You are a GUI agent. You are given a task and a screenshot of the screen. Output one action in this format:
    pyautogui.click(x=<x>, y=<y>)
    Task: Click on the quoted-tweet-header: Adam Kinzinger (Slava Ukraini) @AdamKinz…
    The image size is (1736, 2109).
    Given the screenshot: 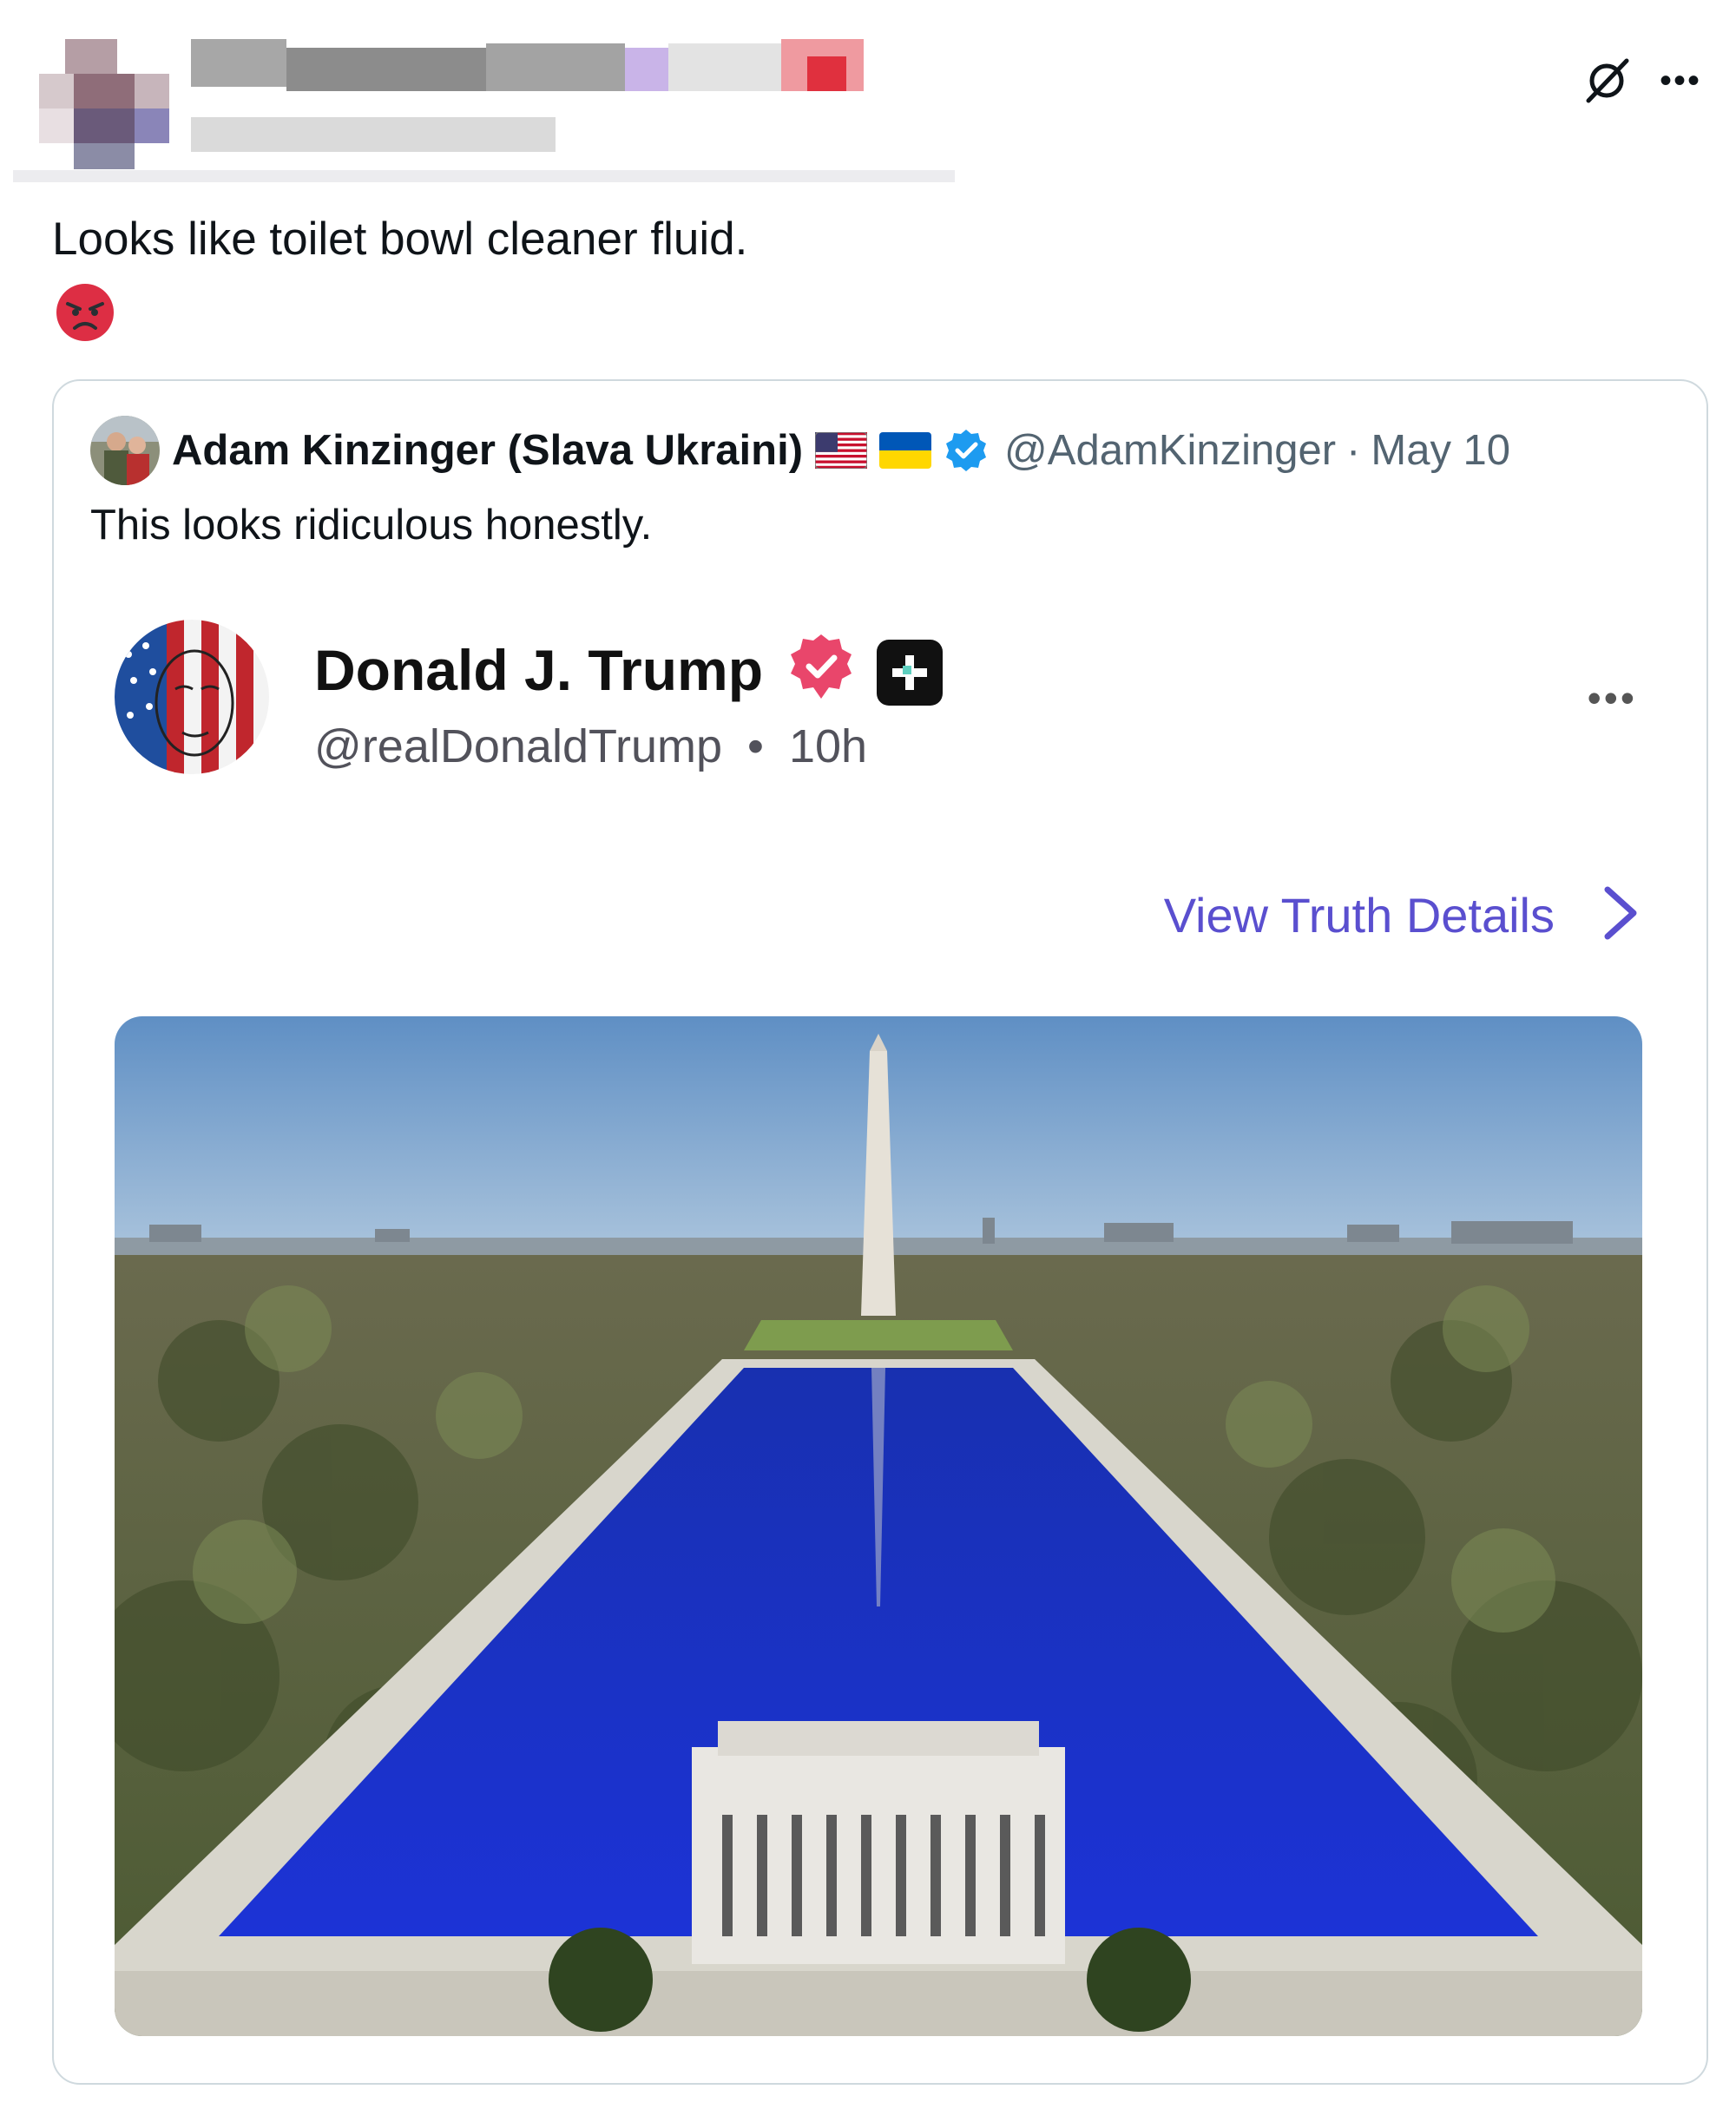 What is the action you would take?
    pyautogui.click(x=800, y=451)
    